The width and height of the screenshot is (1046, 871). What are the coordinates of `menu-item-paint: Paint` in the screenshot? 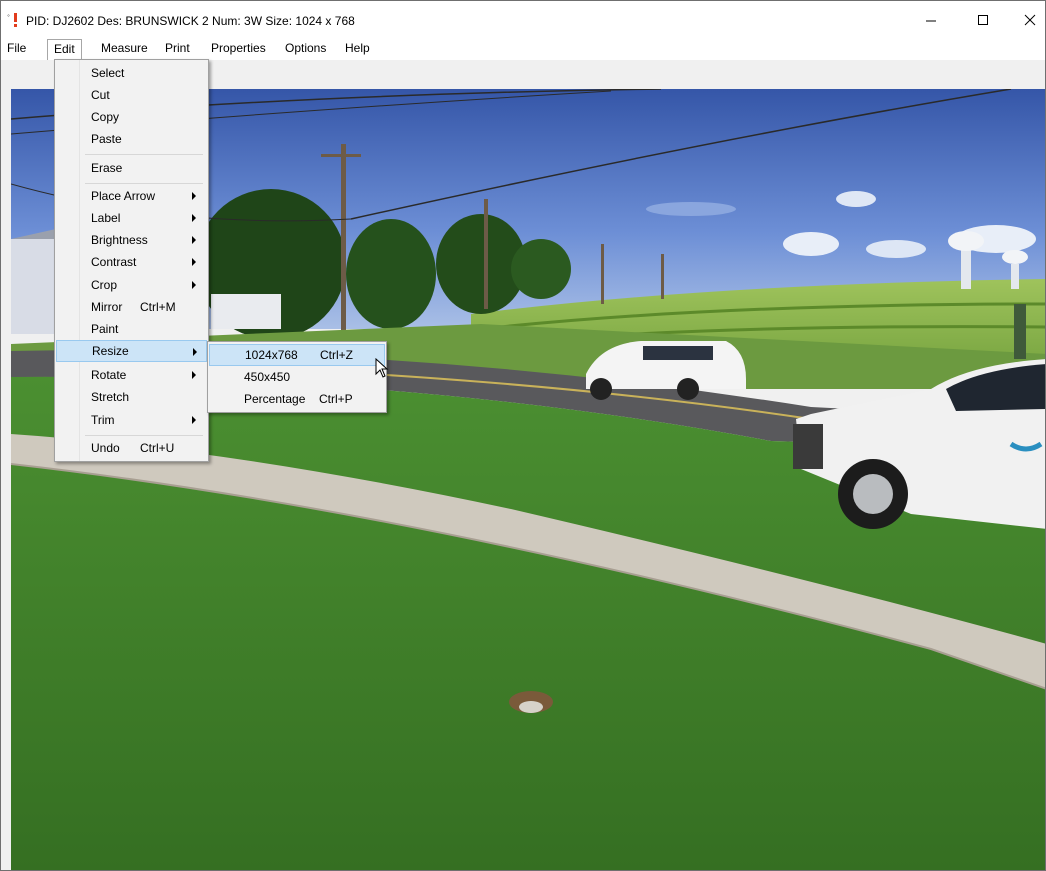 It's located at (131, 329).